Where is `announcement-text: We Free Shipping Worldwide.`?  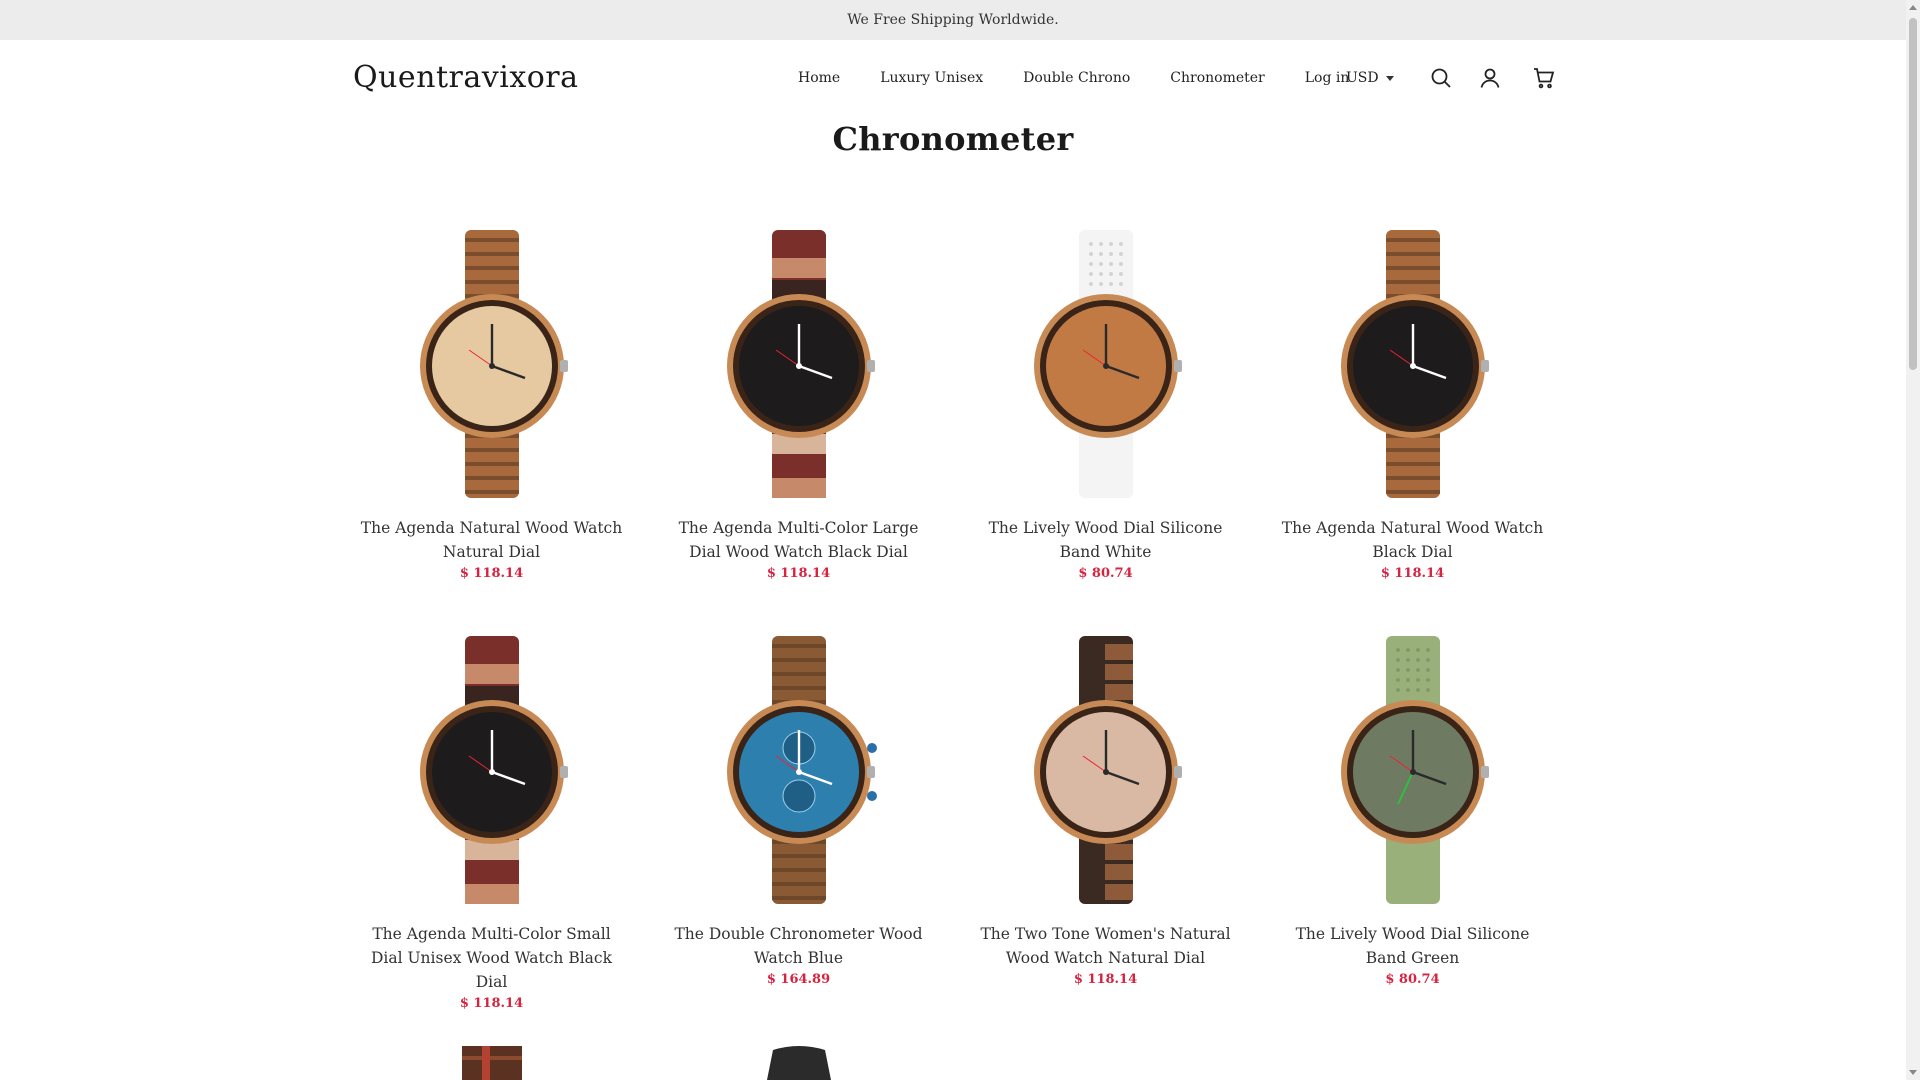
announcement-text: We Free Shipping Worldwide. is located at coordinates (953, 20).